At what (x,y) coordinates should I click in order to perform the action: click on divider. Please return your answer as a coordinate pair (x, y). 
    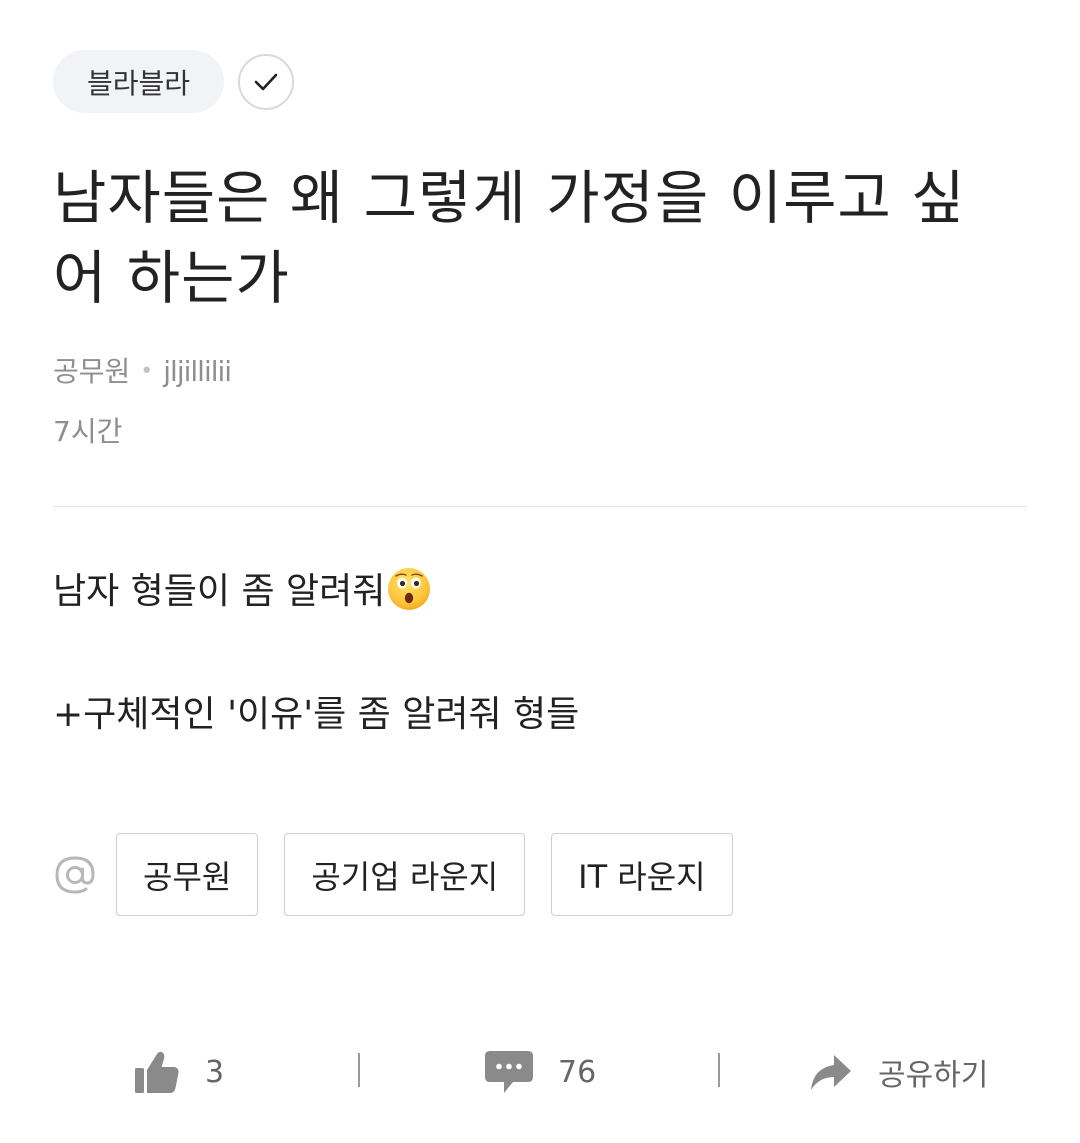
    Looking at the image, I should click on (540, 506).